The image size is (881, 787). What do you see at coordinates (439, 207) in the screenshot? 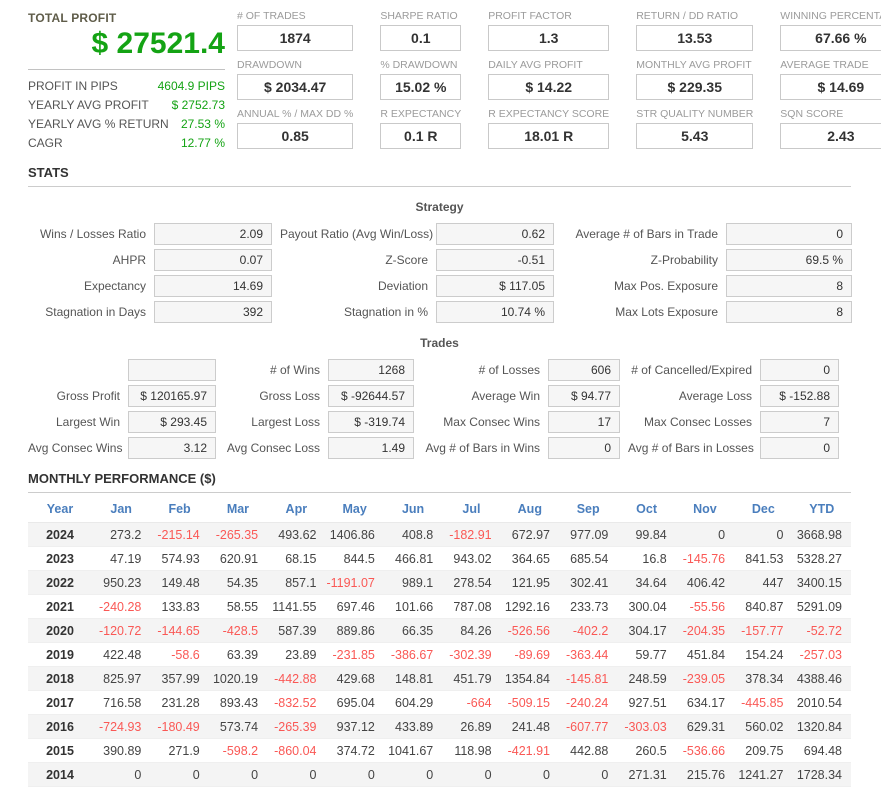
I see `strategy-subtitle: Strategy` at bounding box center [439, 207].